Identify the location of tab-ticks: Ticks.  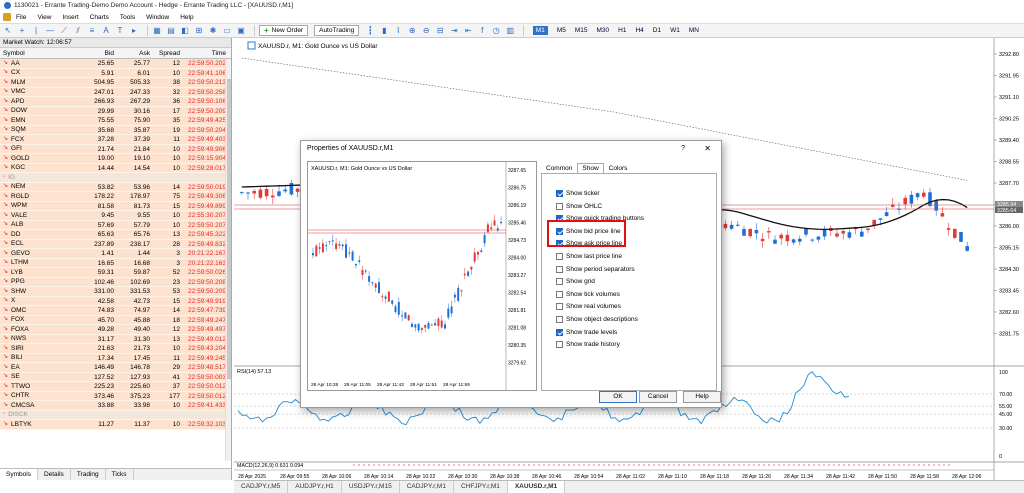
(120, 474).